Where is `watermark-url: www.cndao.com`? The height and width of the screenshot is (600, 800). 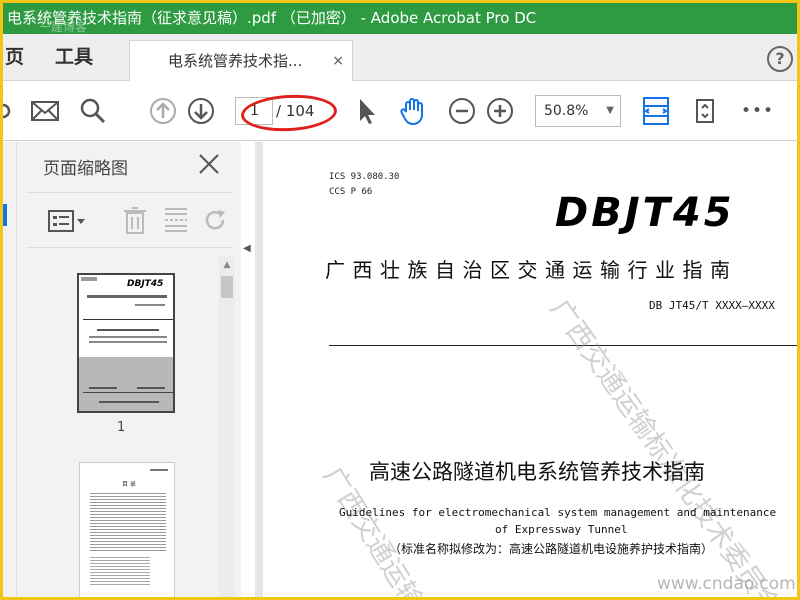 watermark-url: www.cndao.com is located at coordinates (726, 584).